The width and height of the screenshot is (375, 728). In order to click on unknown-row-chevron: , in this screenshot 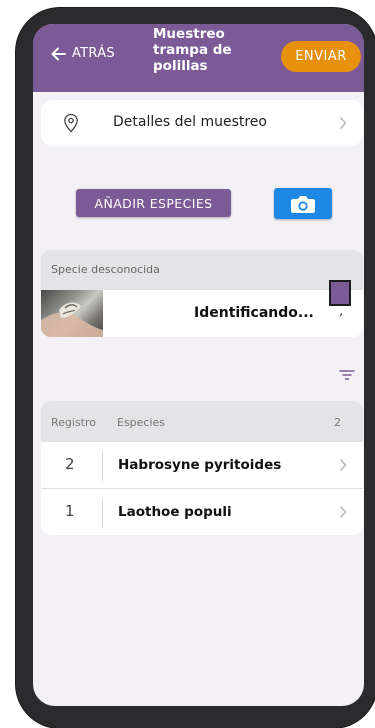, I will do `click(341, 311)`.